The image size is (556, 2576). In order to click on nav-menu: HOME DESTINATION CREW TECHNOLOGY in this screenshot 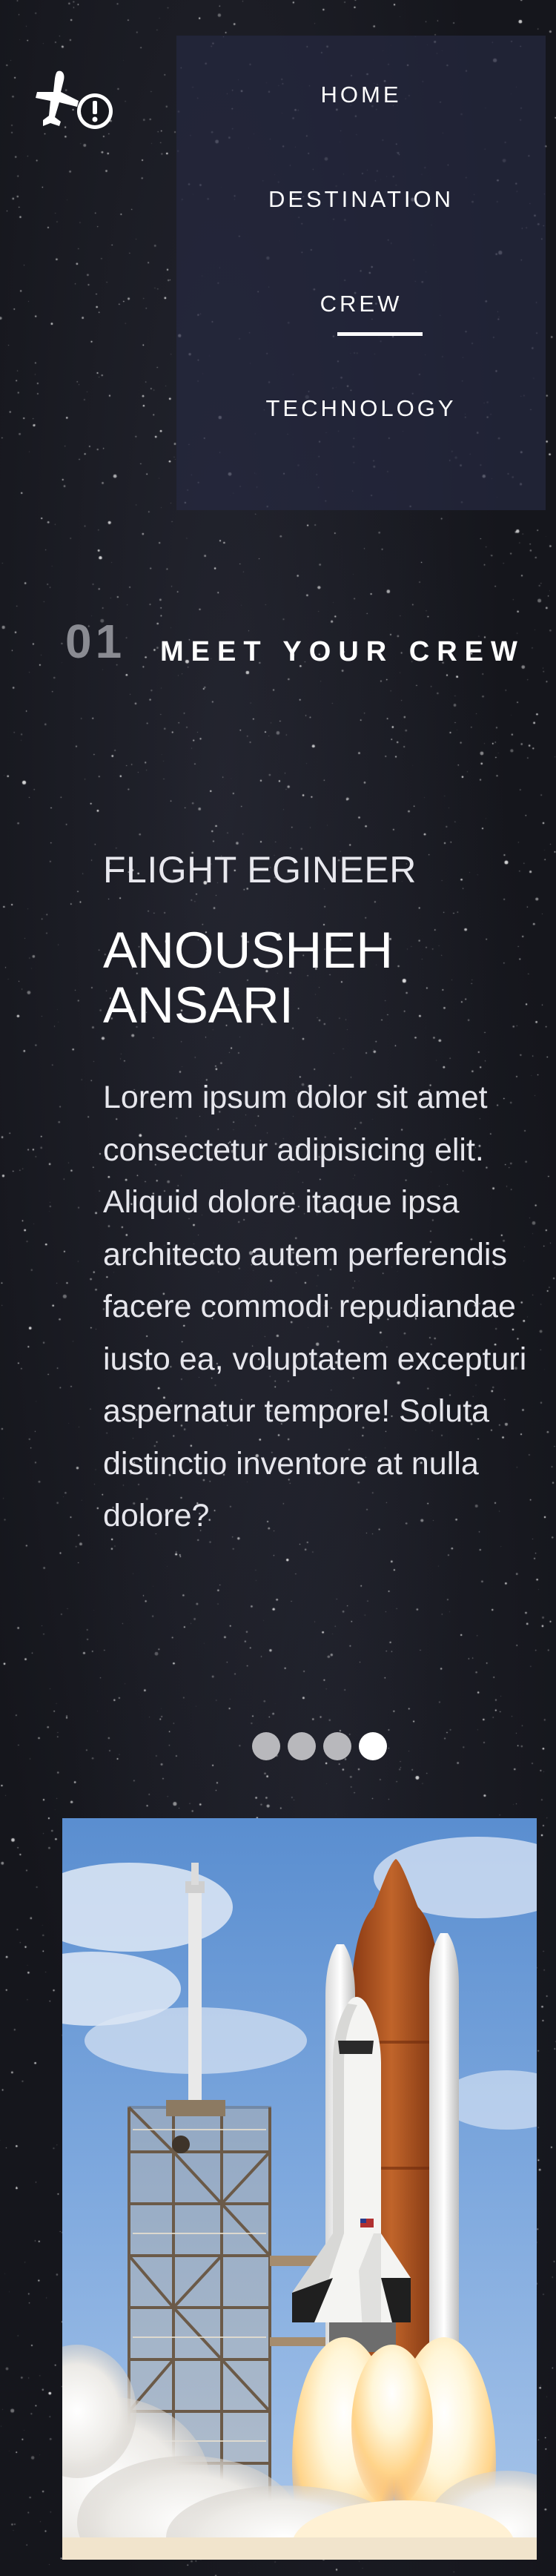, I will do `click(361, 273)`.